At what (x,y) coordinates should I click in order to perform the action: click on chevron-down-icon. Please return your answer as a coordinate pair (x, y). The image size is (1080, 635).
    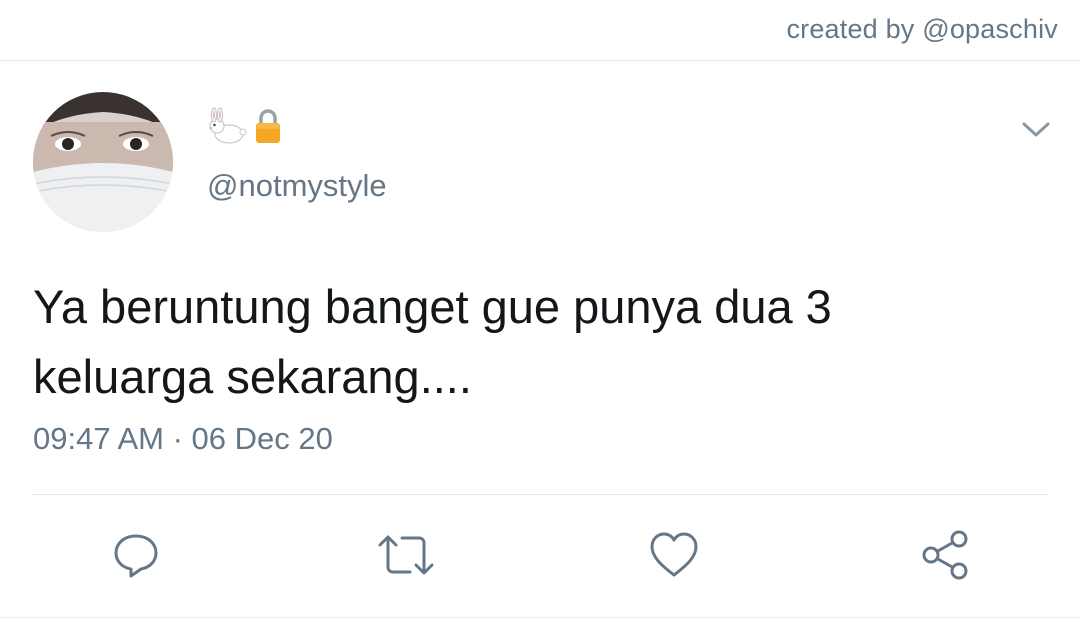
    Looking at the image, I should click on (1036, 129).